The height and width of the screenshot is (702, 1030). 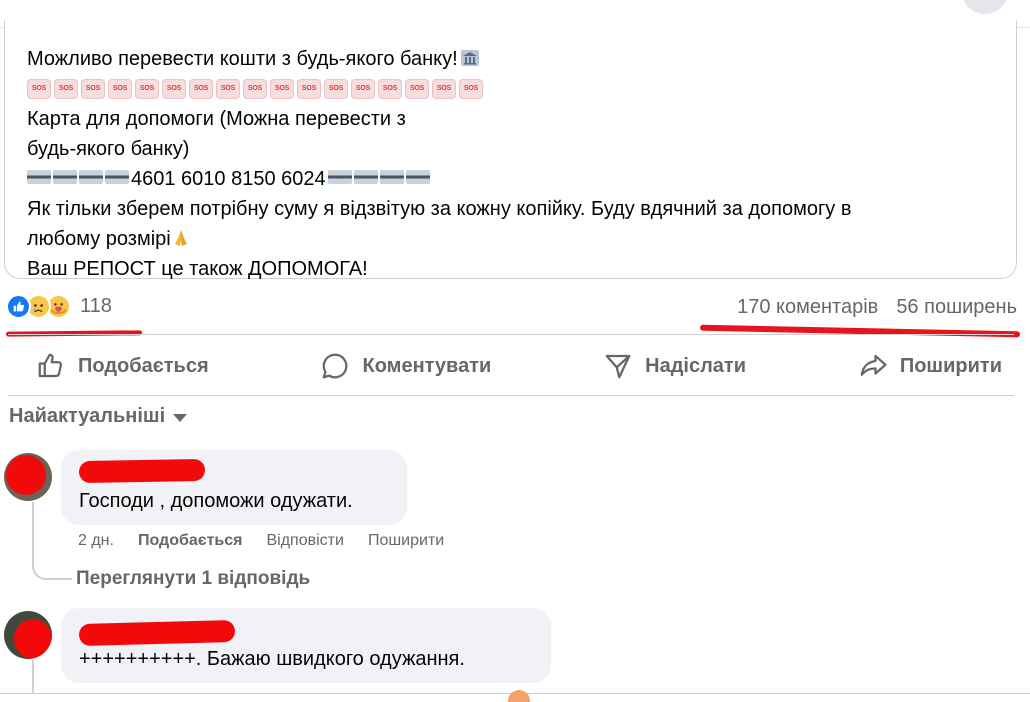 What do you see at coordinates (695, 365) in the screenshot?
I see `send-label: Надіслати` at bounding box center [695, 365].